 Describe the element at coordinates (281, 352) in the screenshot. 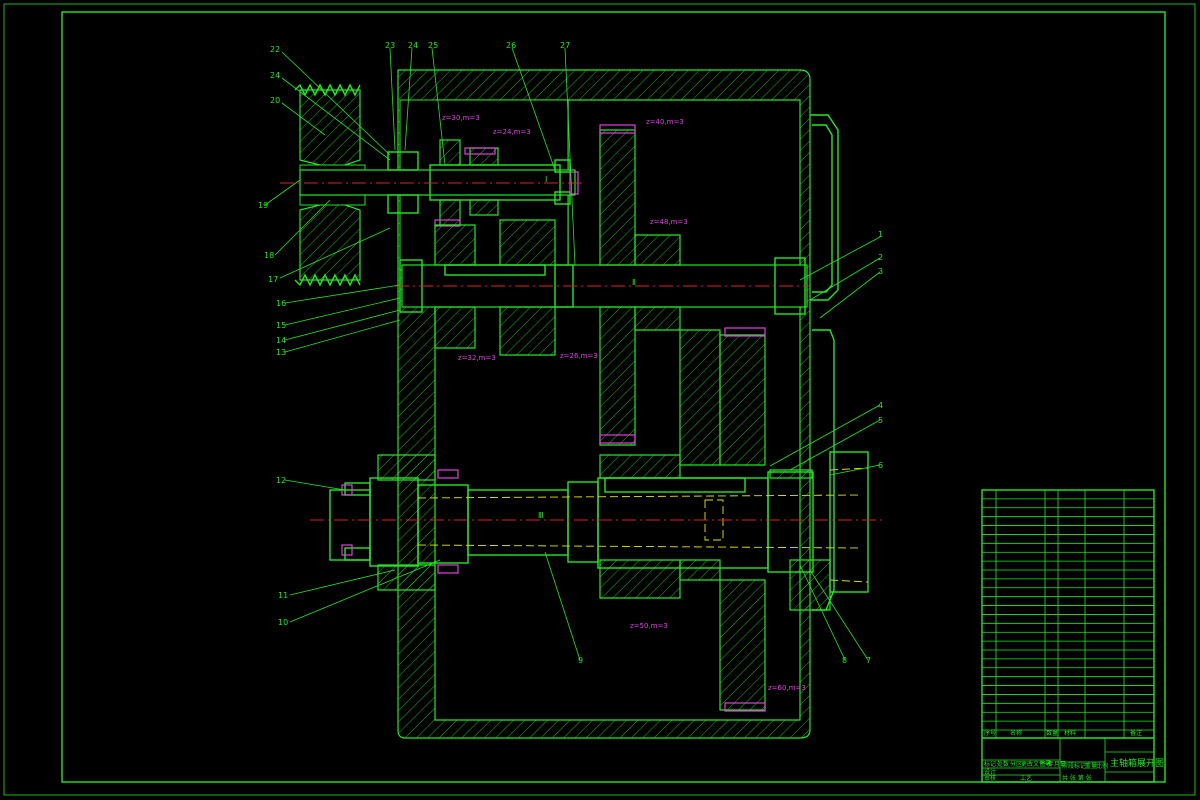

I see `svg-text: 13` at that location.